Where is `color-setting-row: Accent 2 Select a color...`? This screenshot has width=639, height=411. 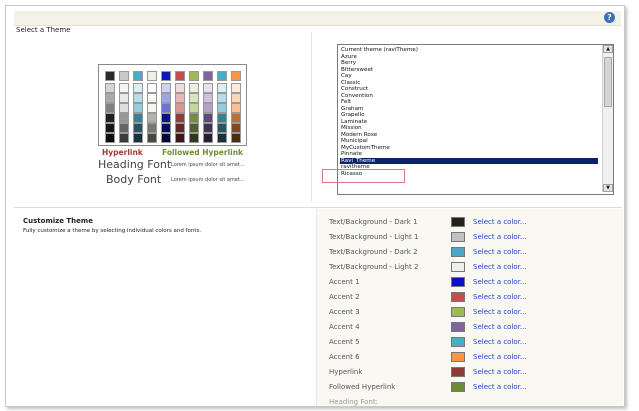 color-setting-row: Accent 2 Select a color... is located at coordinates (474, 298).